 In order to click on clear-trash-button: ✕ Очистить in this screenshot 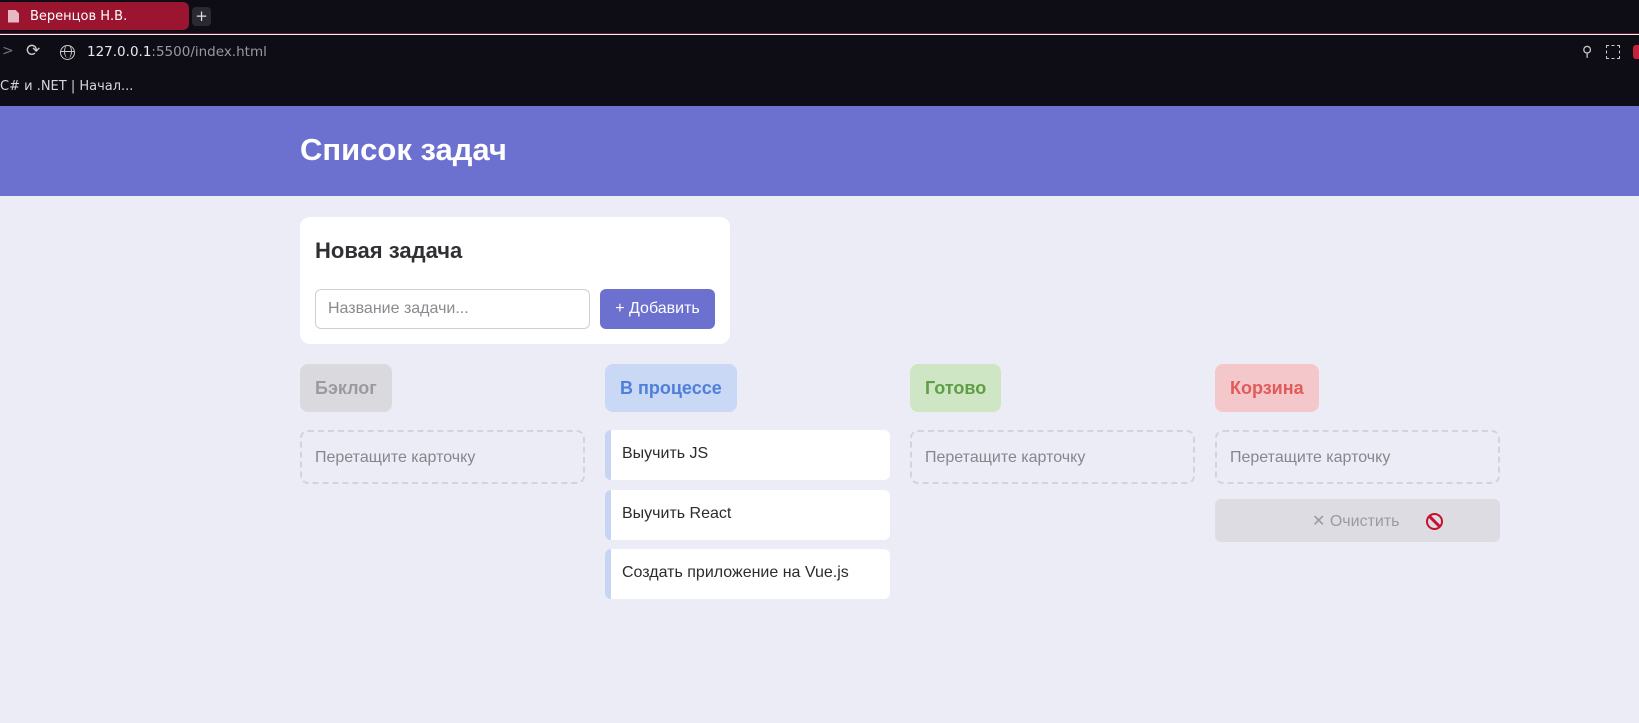, I will do `click(1357, 520)`.